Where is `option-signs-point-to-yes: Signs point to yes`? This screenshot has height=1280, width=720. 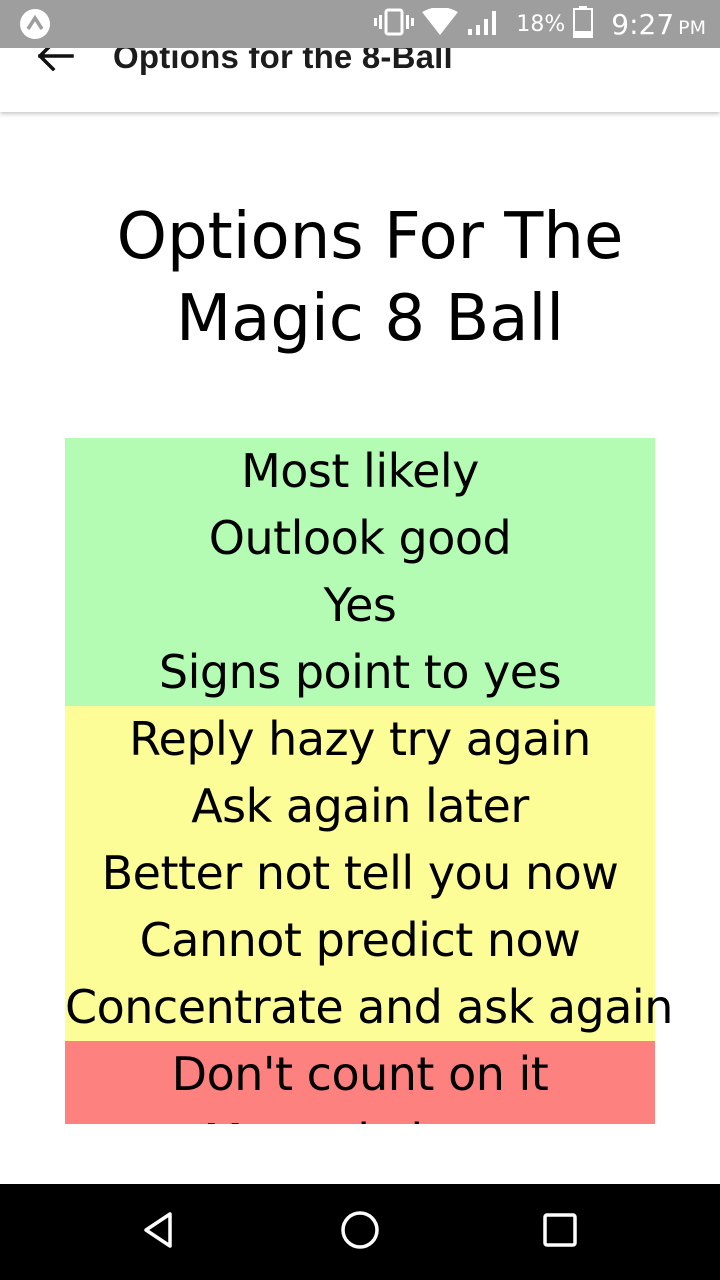 option-signs-point-to-yes: Signs point to yes is located at coordinates (360, 672).